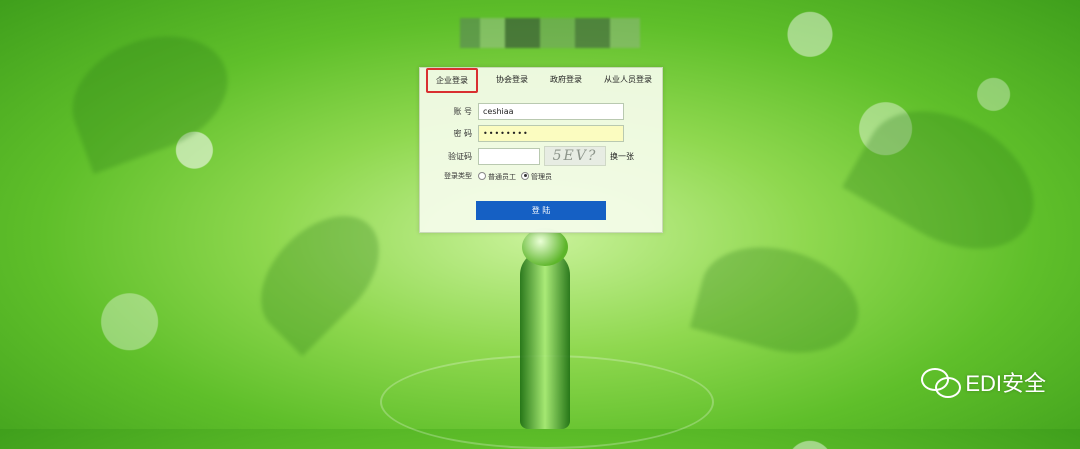 The image size is (1080, 449). I want to click on account-row: 账 号, so click(522, 111).